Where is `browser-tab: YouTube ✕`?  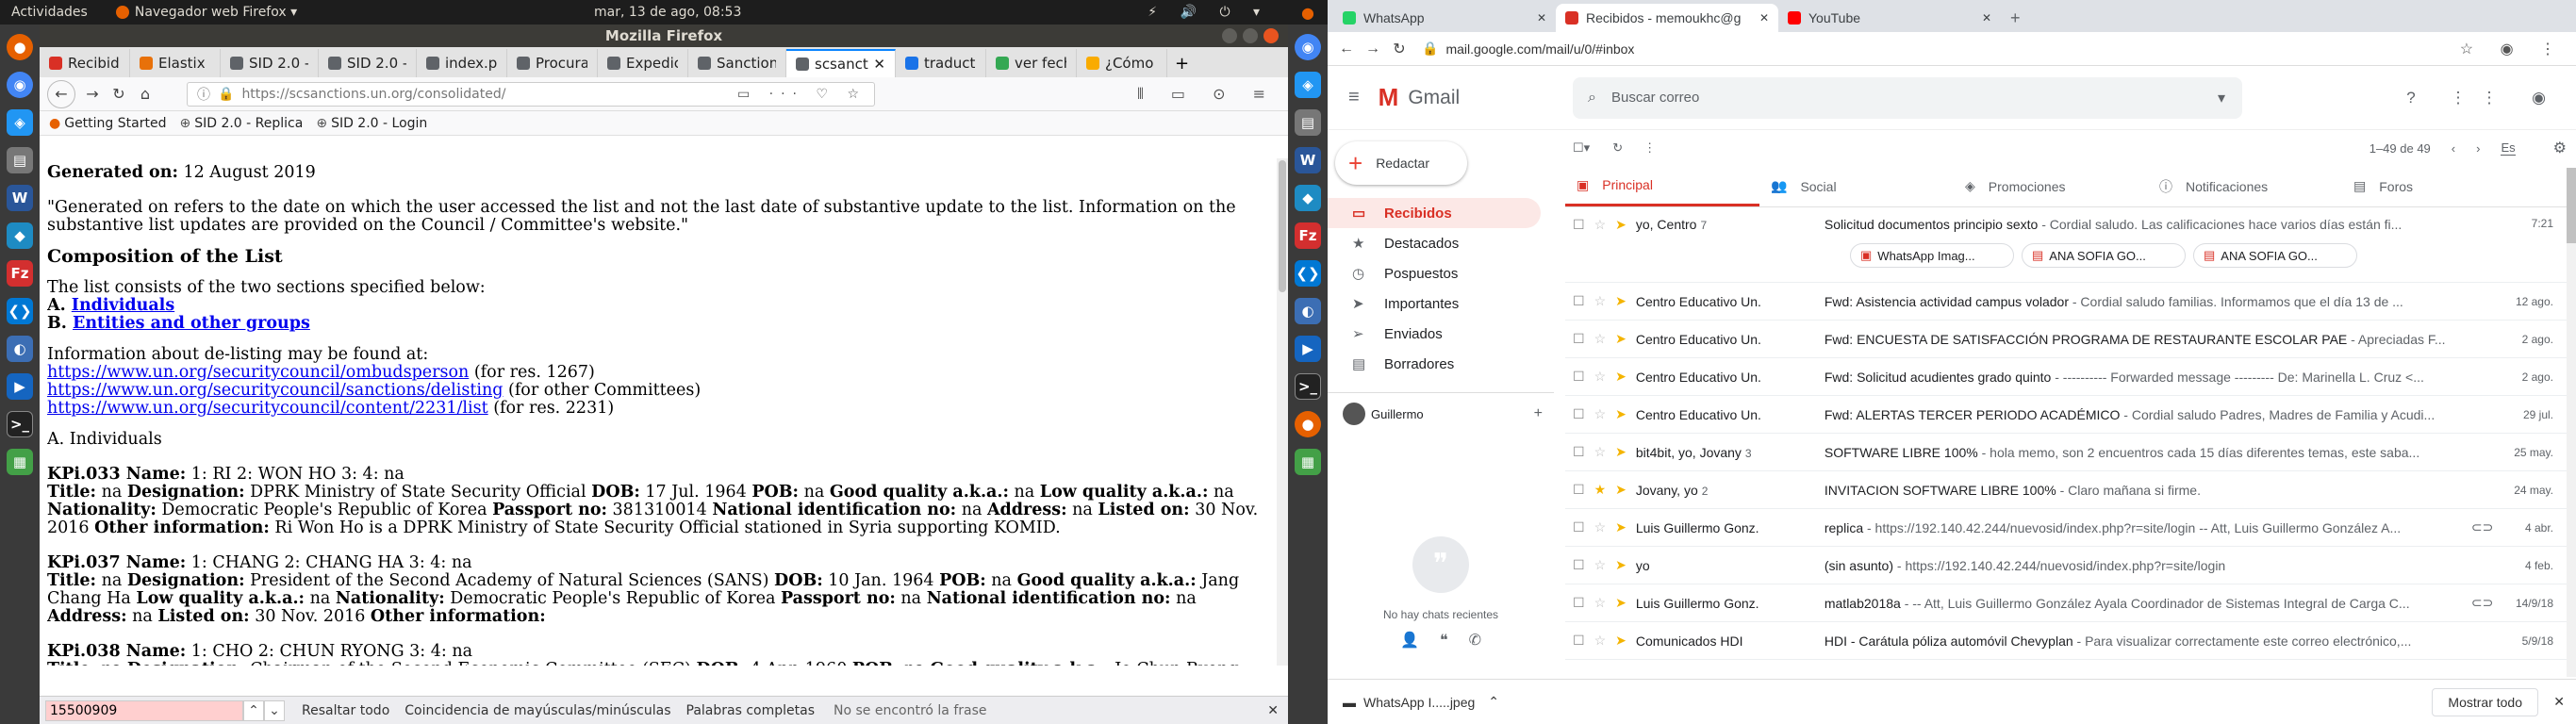 browser-tab: YouTube ✕ is located at coordinates (1889, 18).